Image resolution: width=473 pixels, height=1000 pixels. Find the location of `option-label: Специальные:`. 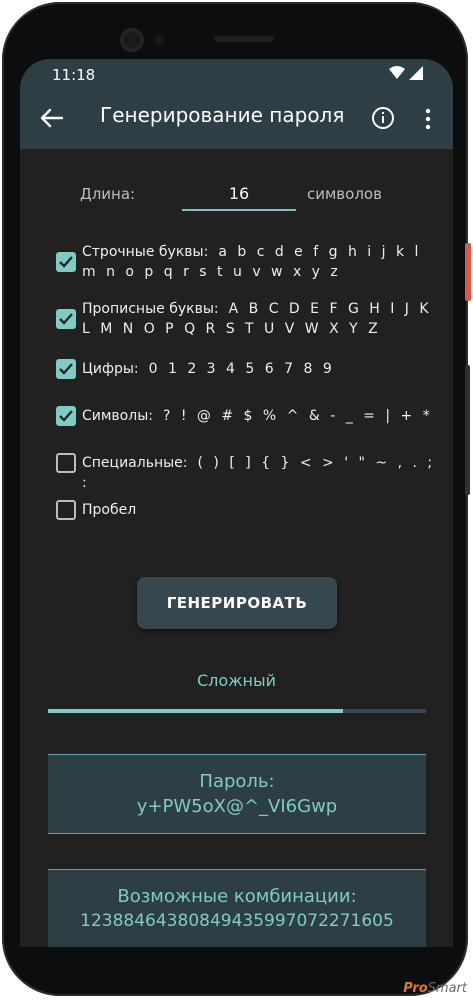

option-label: Специальные: is located at coordinates (135, 463).